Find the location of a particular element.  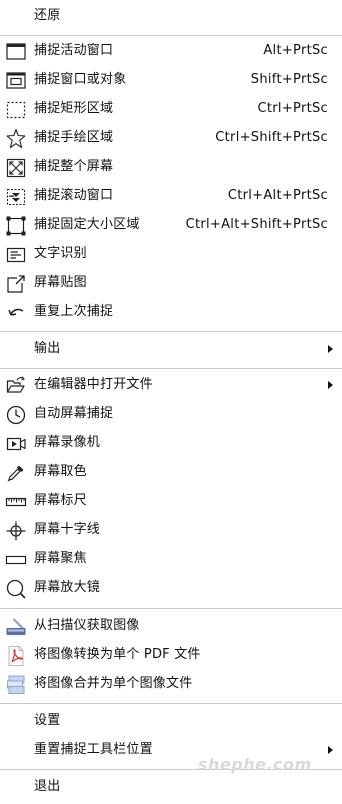

menu-item-capture-rect-region: 捕捉矩形区域 Ctrl+PrtSc is located at coordinates (171, 109).